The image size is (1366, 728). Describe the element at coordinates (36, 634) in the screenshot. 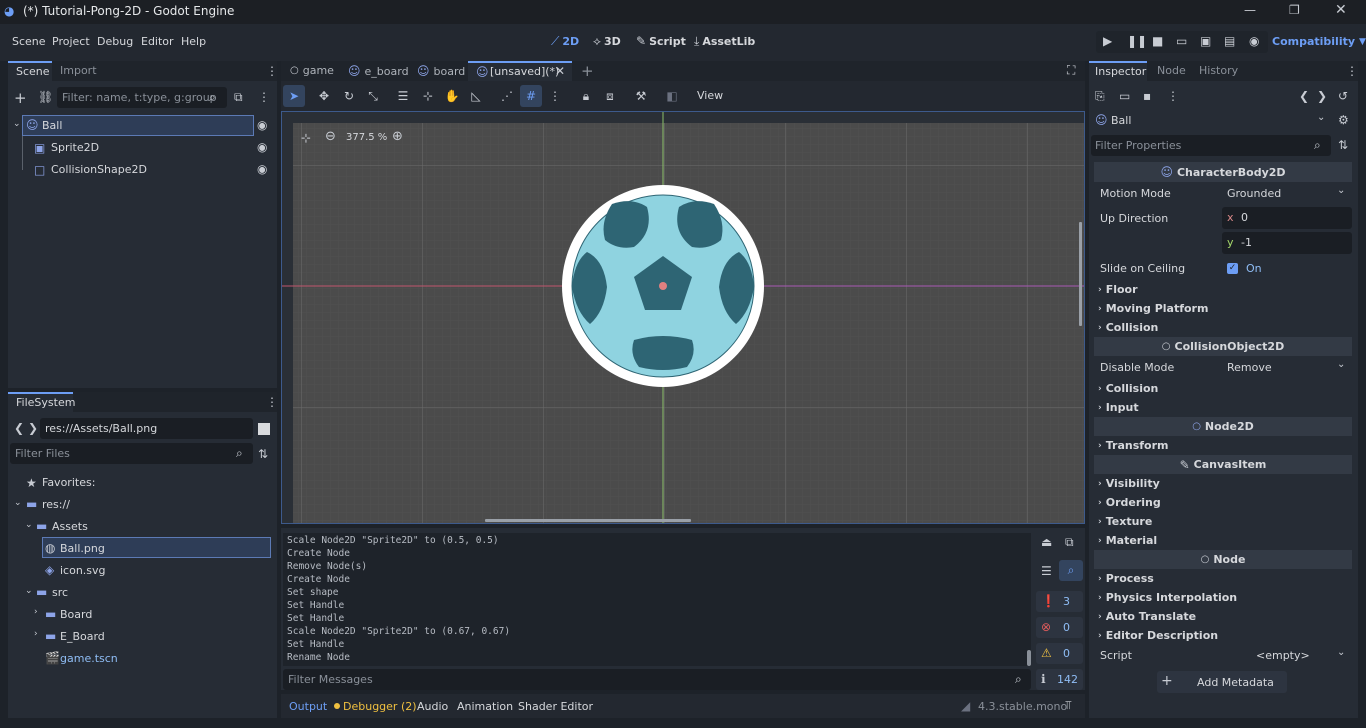

I see `expand-icon: ›` at that location.